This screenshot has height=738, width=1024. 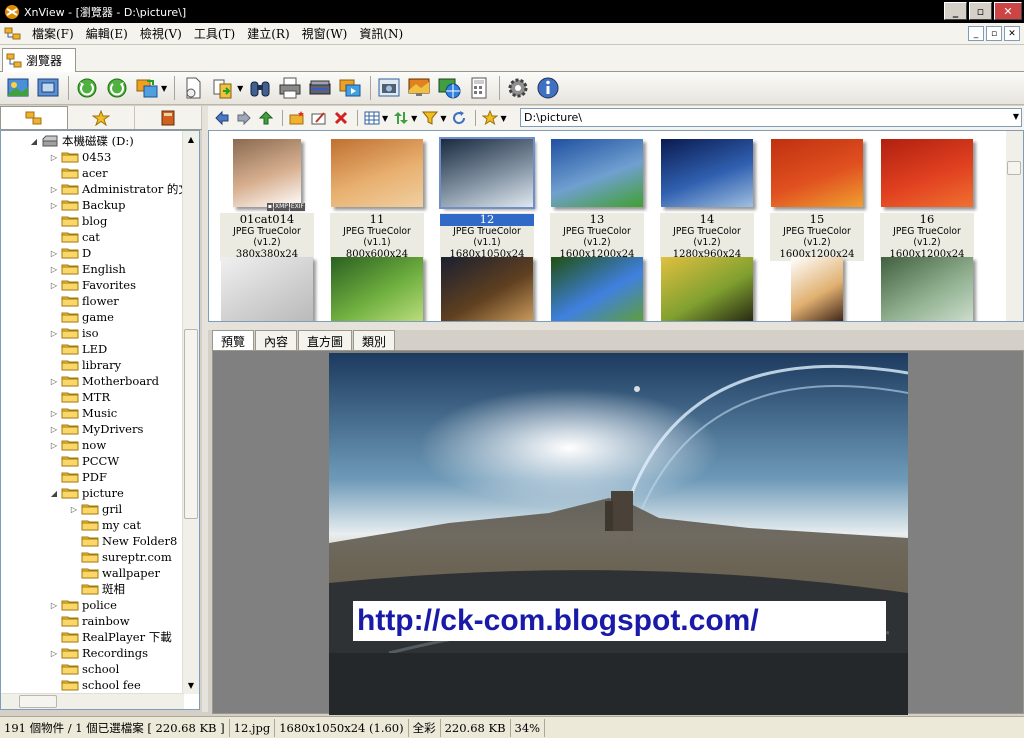 I want to click on menu-create: 建立(R), so click(x=268, y=33).